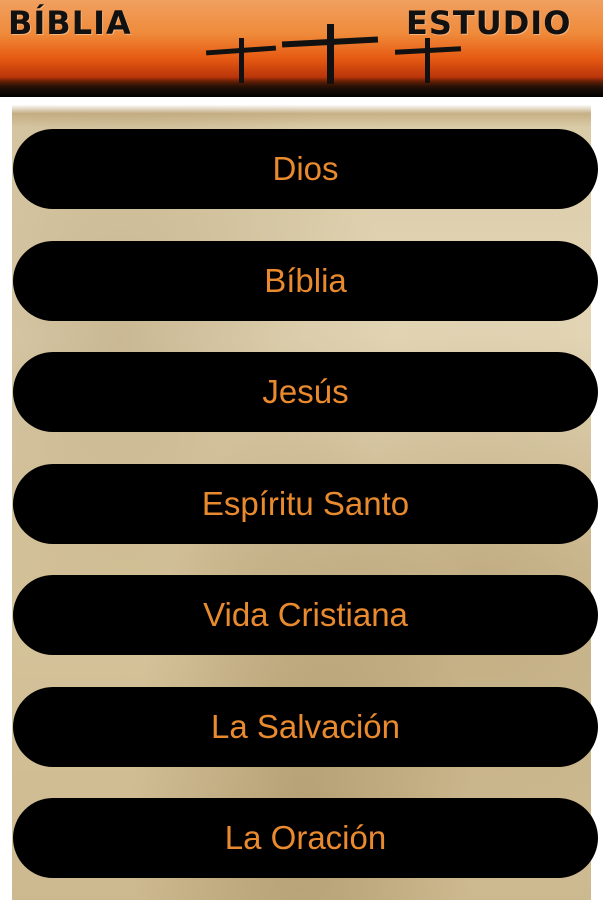 The image size is (603, 900). What do you see at coordinates (305, 392) in the screenshot?
I see `menu-button-jesus: Jesús` at bounding box center [305, 392].